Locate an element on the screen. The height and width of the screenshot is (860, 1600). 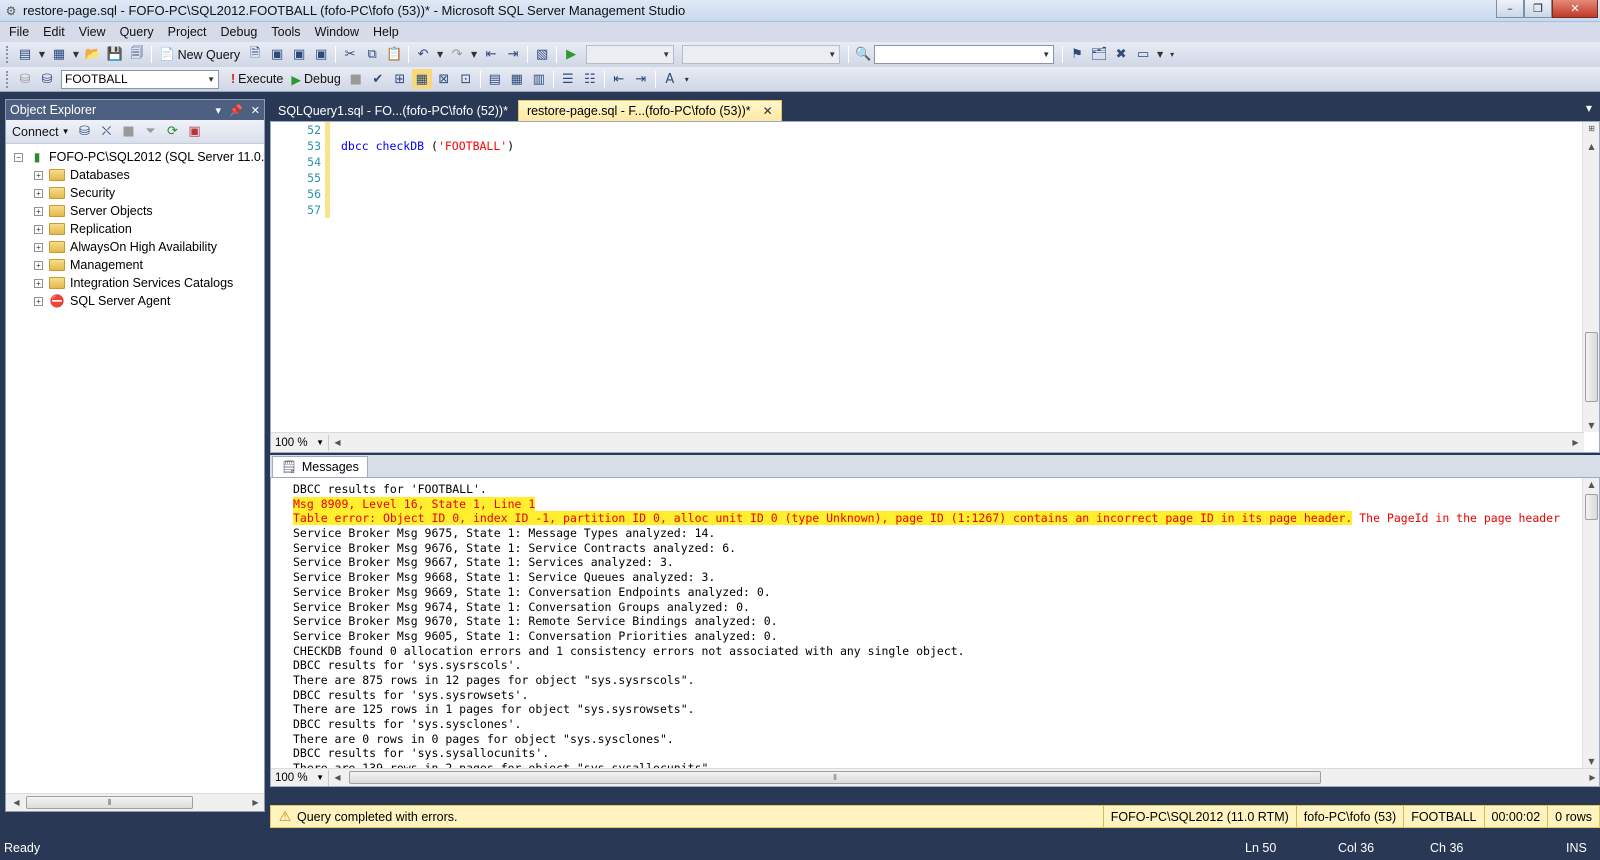
refresh-icon: ⟳ is located at coordinates (172, 132).